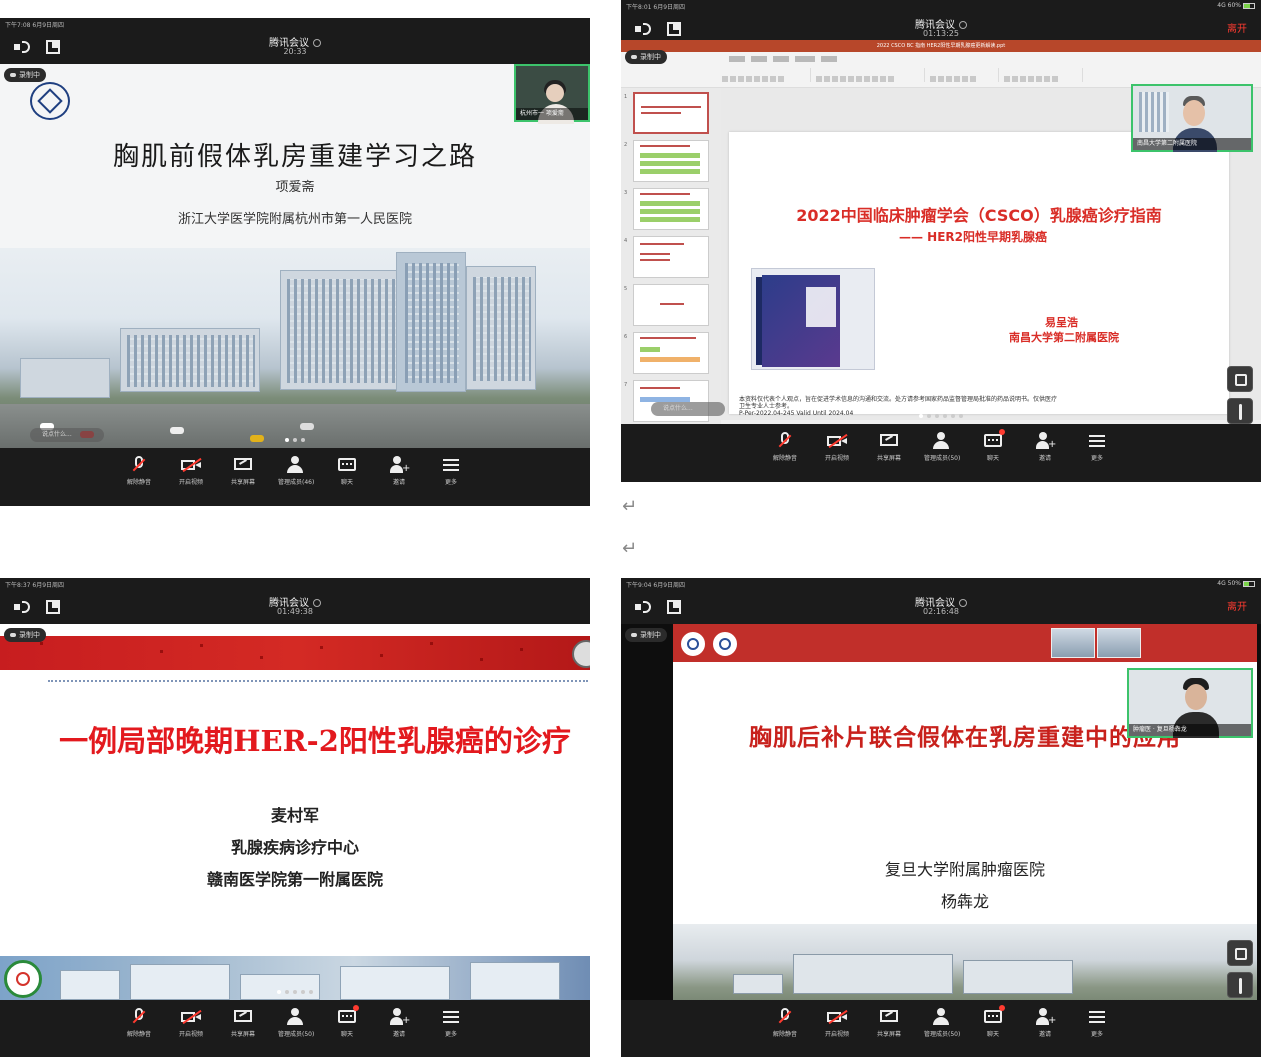 The height and width of the screenshot is (1057, 1265). What do you see at coordinates (23, 979) in the screenshot?
I see `hospital-emblem` at bounding box center [23, 979].